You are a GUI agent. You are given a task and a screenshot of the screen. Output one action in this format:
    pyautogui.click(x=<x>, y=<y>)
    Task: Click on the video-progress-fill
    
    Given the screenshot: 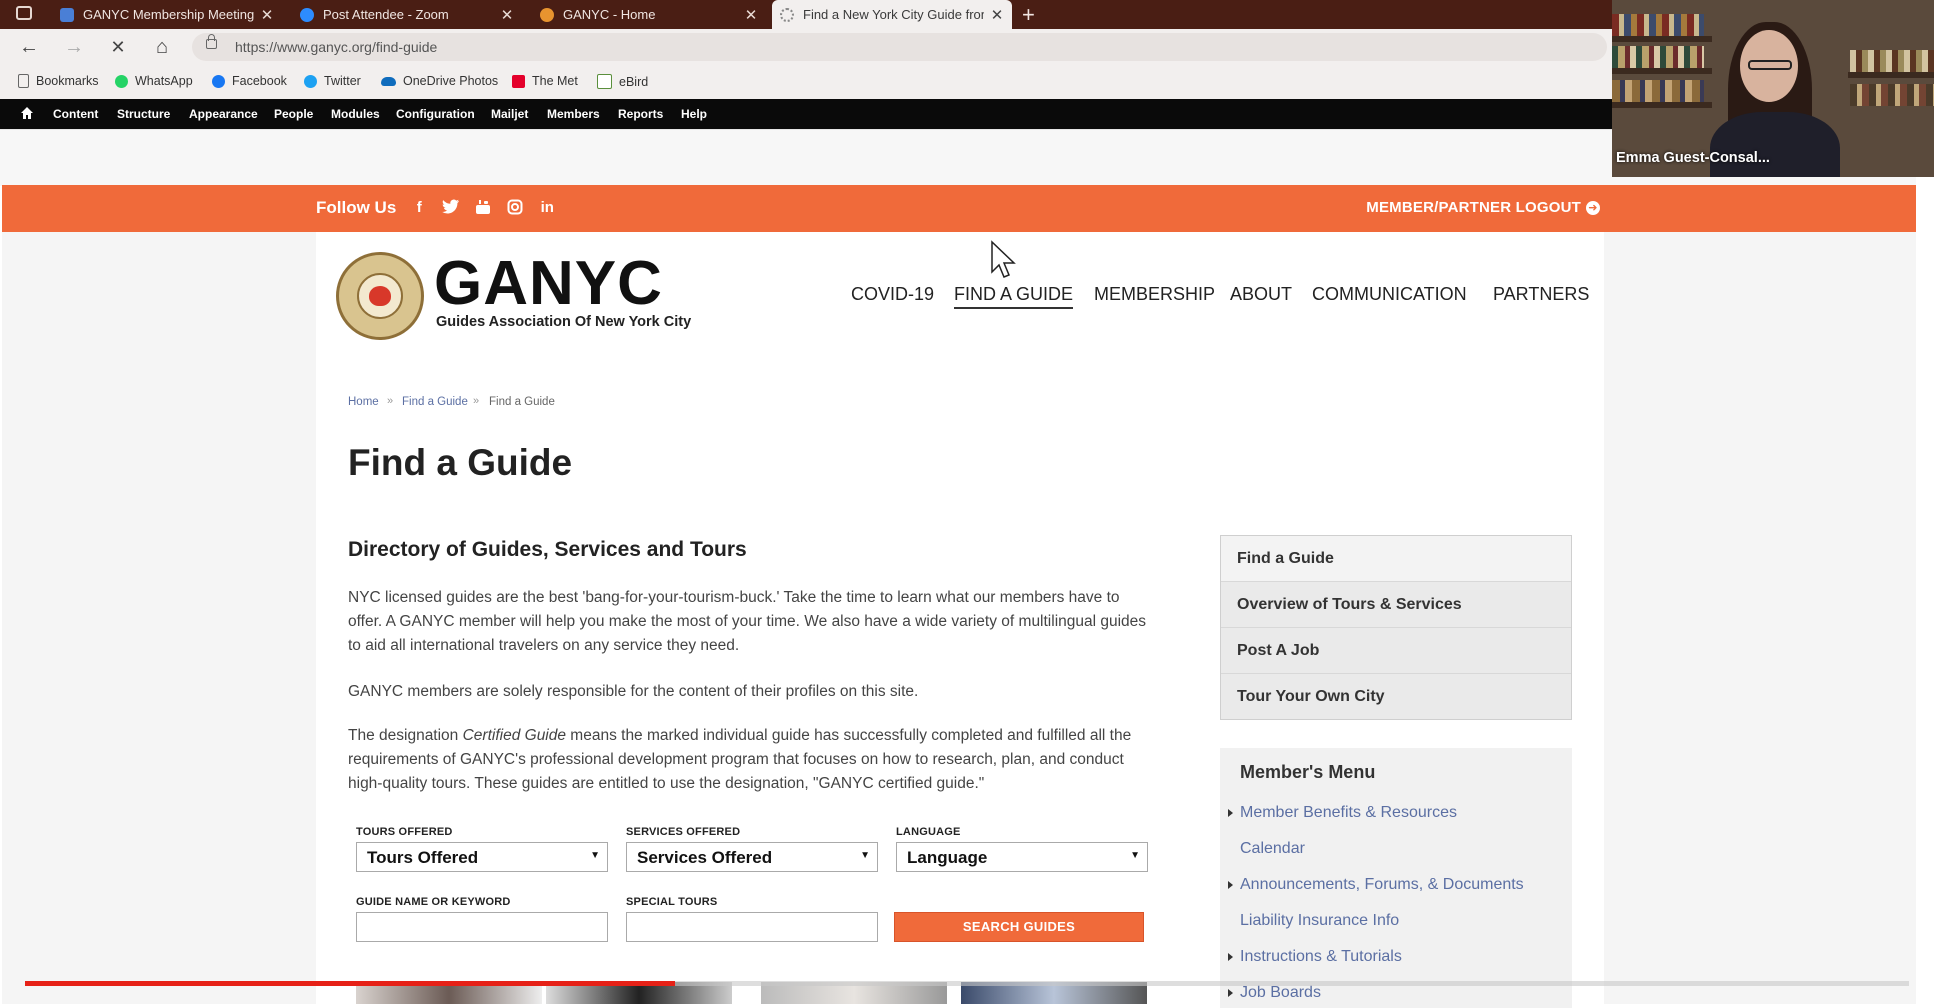 What is the action you would take?
    pyautogui.click(x=350, y=983)
    